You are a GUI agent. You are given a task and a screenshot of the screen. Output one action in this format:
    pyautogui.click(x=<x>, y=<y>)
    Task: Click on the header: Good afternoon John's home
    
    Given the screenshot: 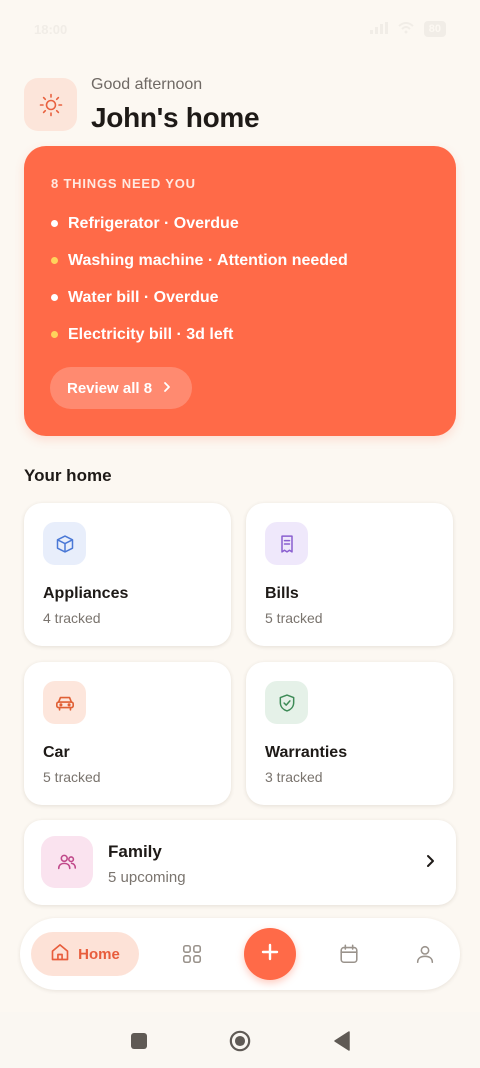 What is the action you would take?
    pyautogui.click(x=240, y=106)
    